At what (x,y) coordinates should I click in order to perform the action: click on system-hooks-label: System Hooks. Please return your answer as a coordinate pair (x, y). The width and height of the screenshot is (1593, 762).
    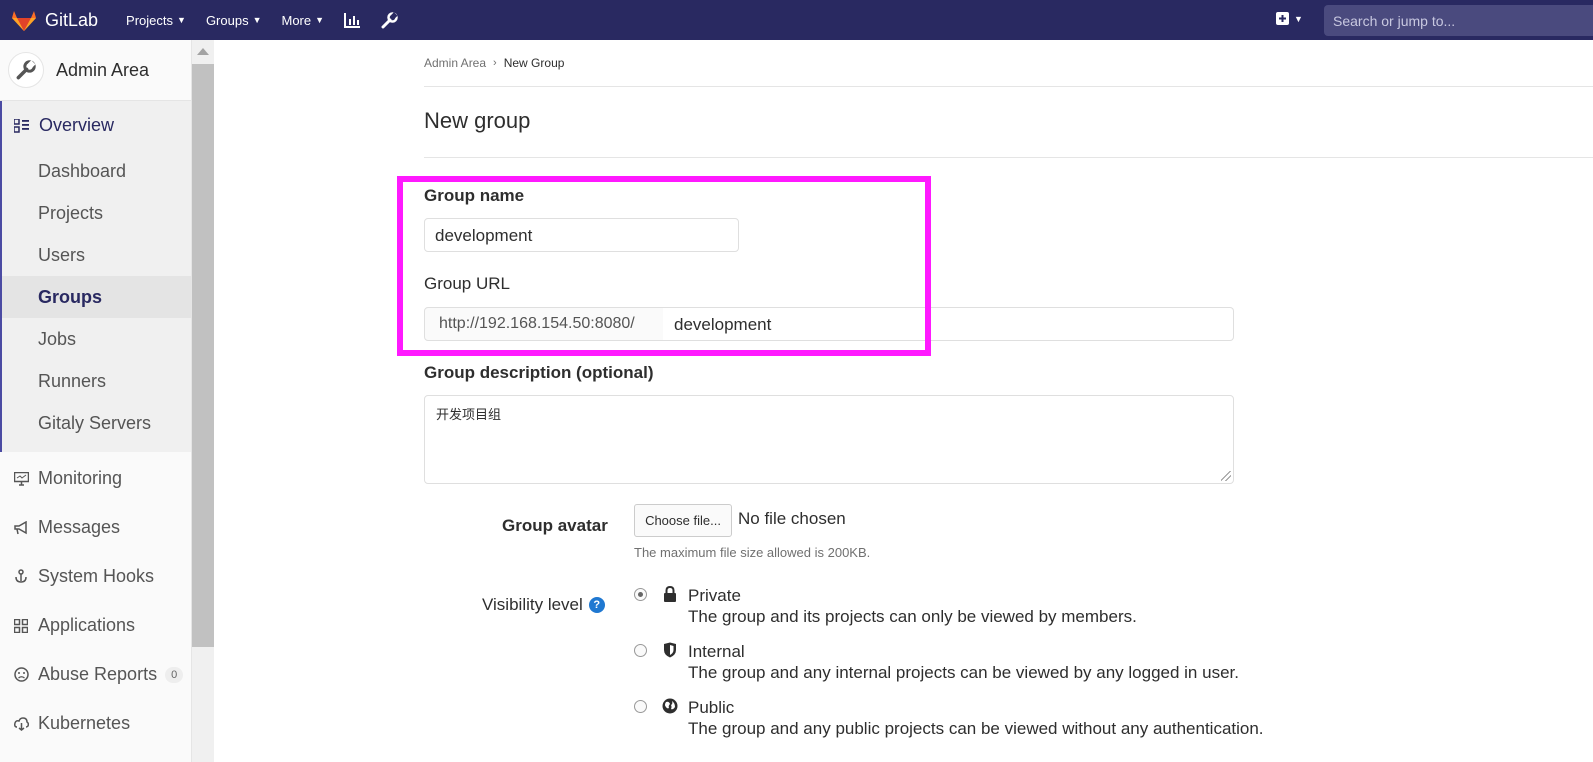
    Looking at the image, I should click on (96, 576).